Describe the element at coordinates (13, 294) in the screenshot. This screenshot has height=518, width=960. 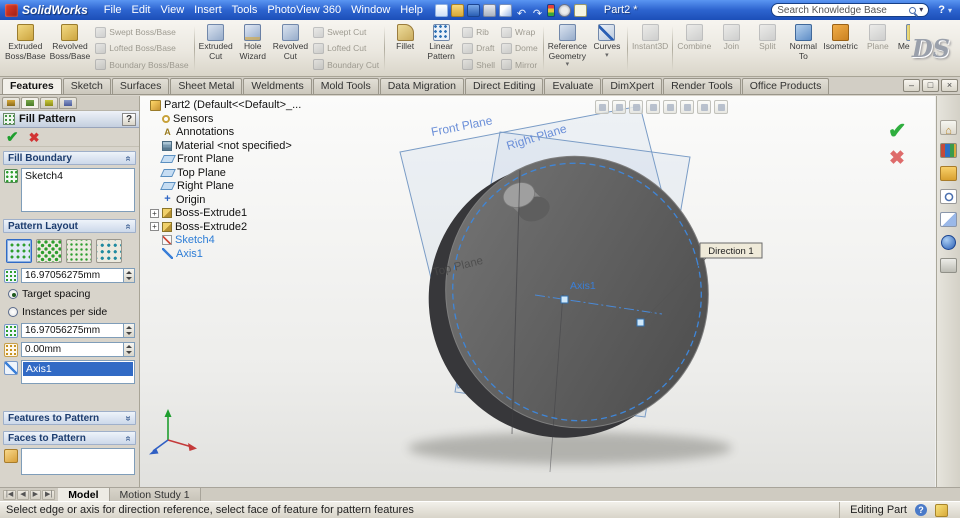
I see `radio-icon` at that location.